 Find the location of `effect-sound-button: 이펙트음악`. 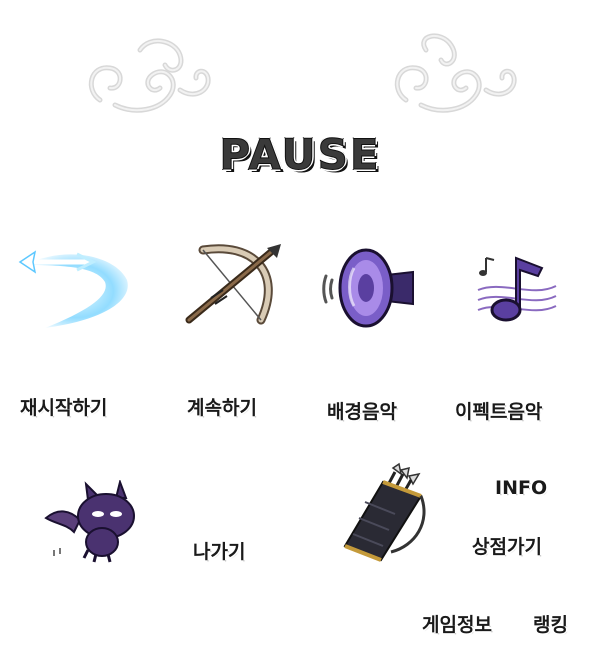

effect-sound-button: 이펙트음악 is located at coordinates (498, 410).